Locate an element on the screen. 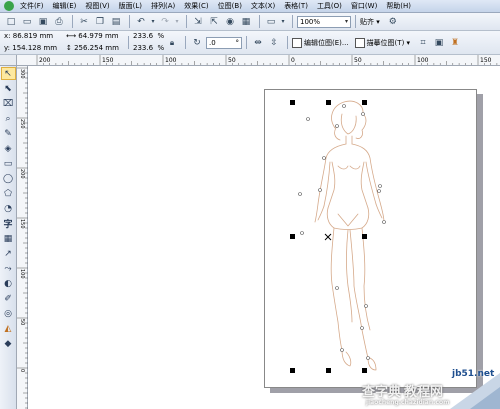  crop-bitmap-icon: ⌗ is located at coordinates (423, 43).